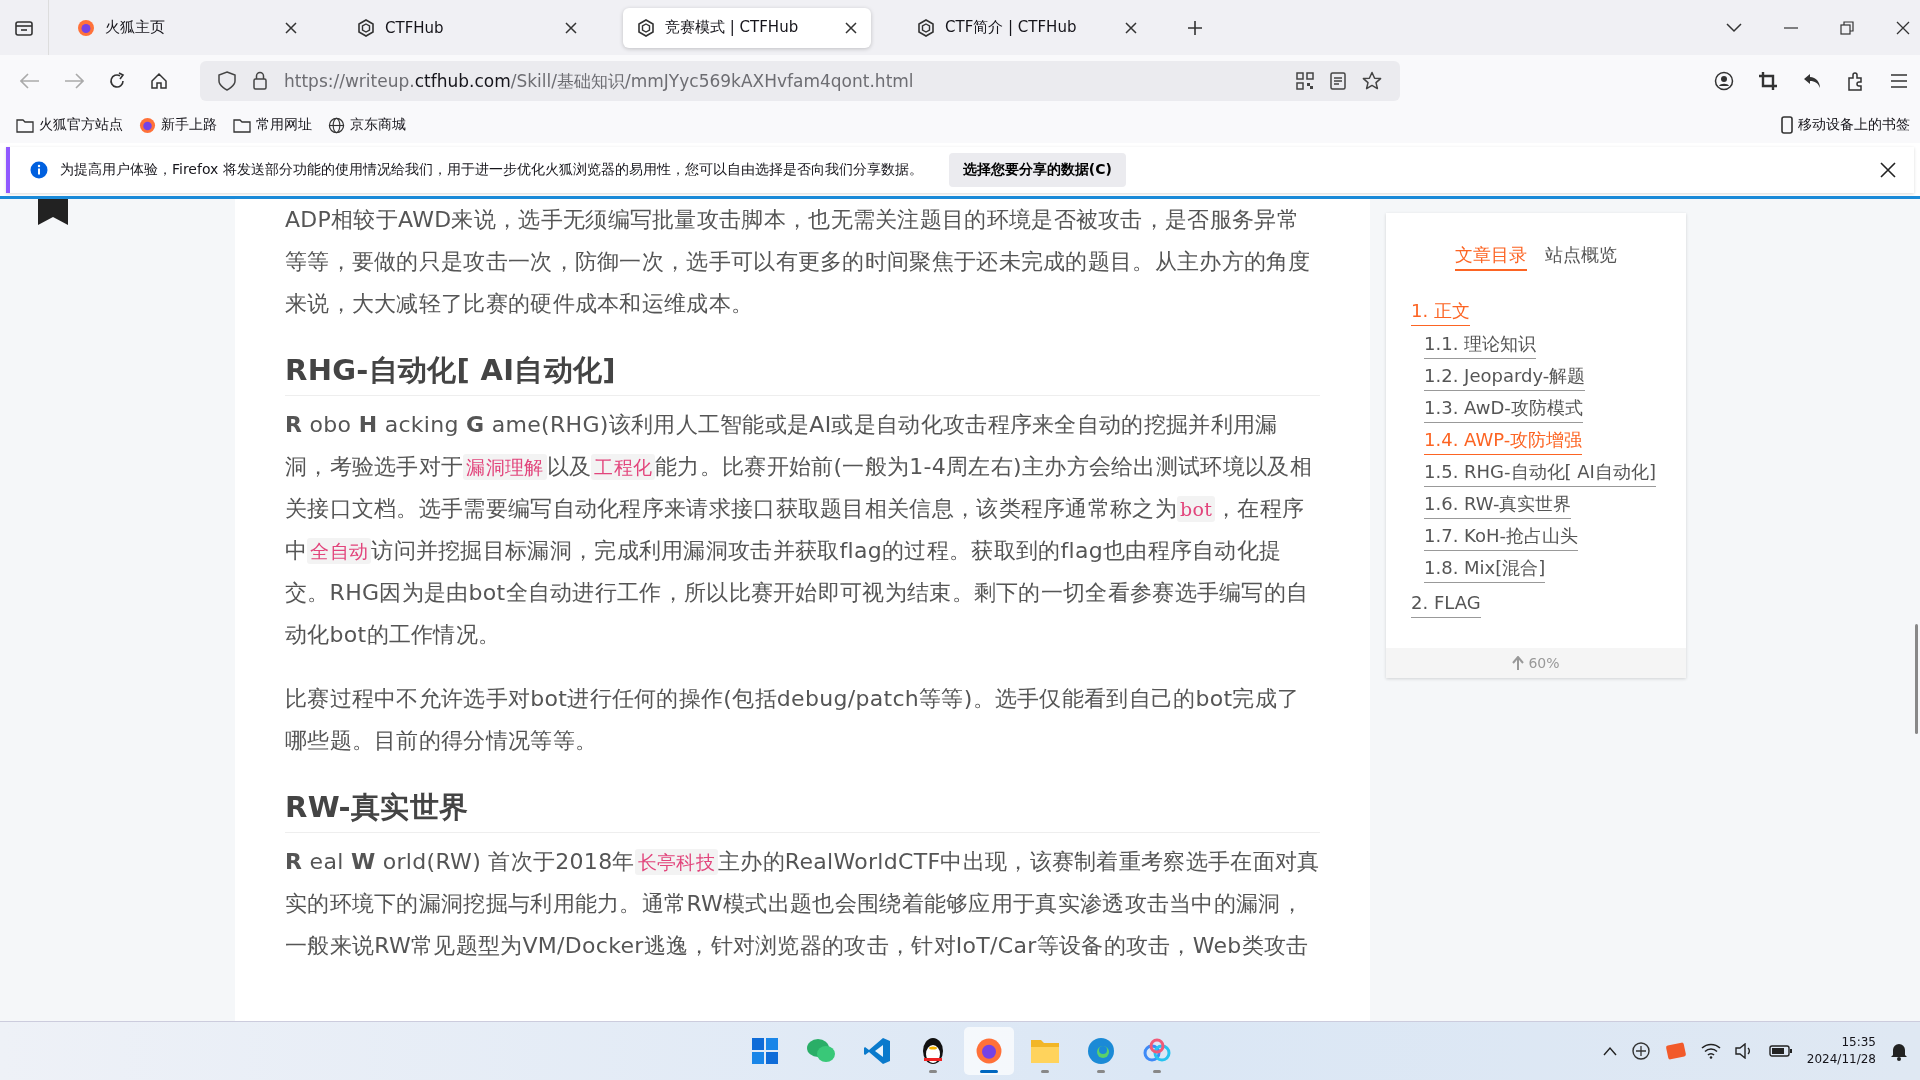 Image resolution: width=1920 pixels, height=1080 pixels. Describe the element at coordinates (793, 720) in the screenshot. I see `paragraph: 比赛过程中不允许选手对bot进行任何的操作(包括debug/patch等等)。选手仅能看到自己的bot完成了哪些题。目前的得分情况等等。` at that location.